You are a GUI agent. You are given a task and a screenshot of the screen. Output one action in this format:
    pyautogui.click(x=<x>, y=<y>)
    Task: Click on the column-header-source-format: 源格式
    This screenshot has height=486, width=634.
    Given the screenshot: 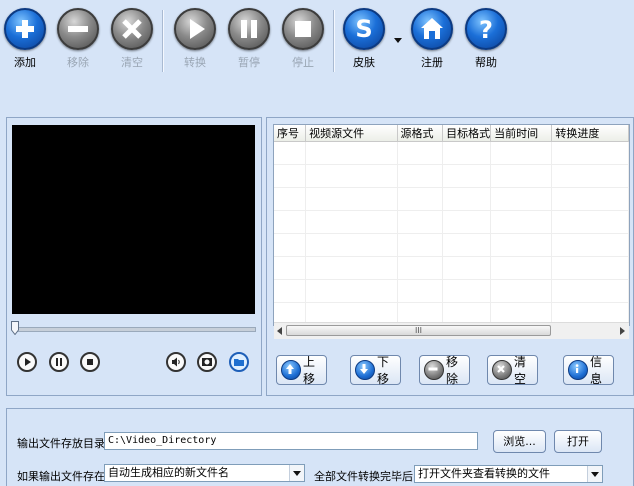 What is the action you would take?
    pyautogui.click(x=420, y=133)
    